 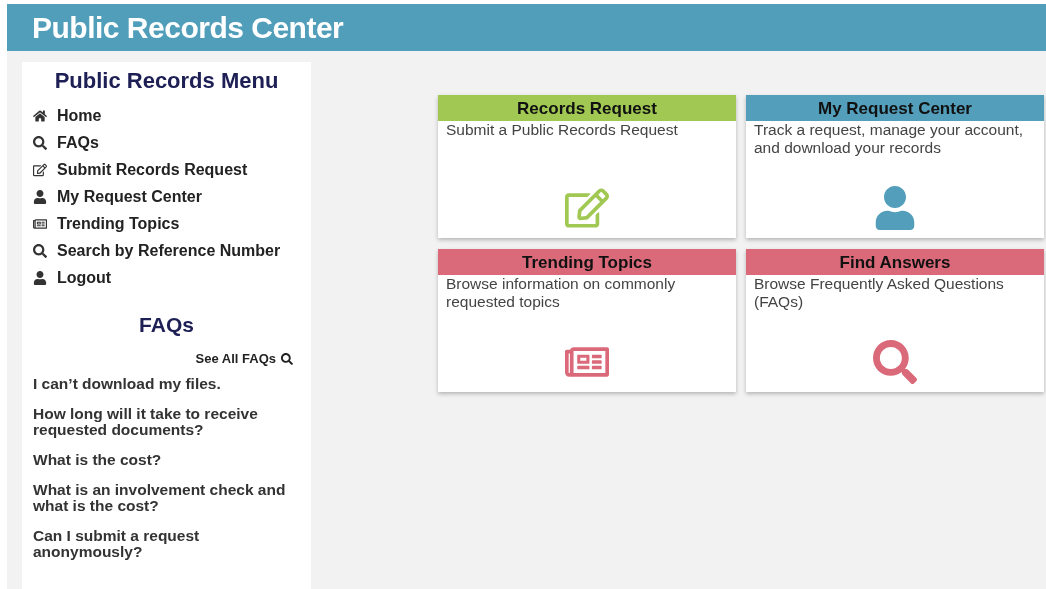 What do you see at coordinates (165, 384) in the screenshot?
I see `faq-link: I can’t download my files.` at bounding box center [165, 384].